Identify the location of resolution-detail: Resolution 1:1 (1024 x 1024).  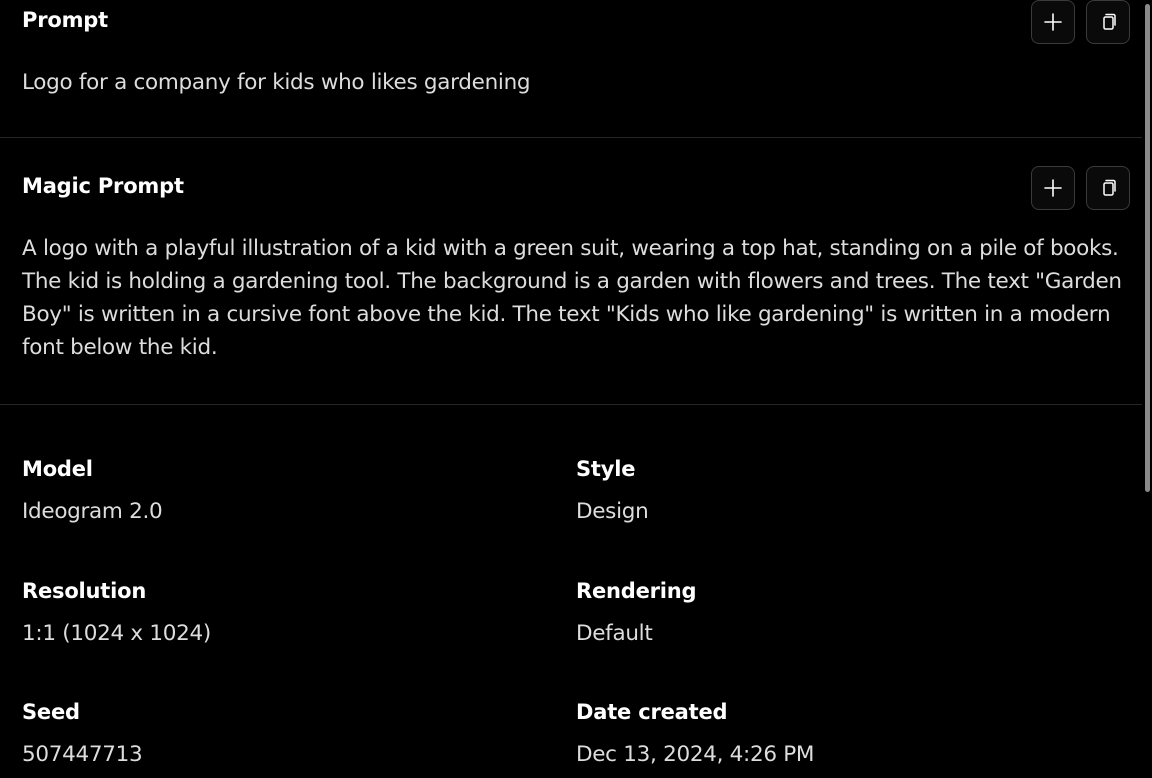
(116, 612).